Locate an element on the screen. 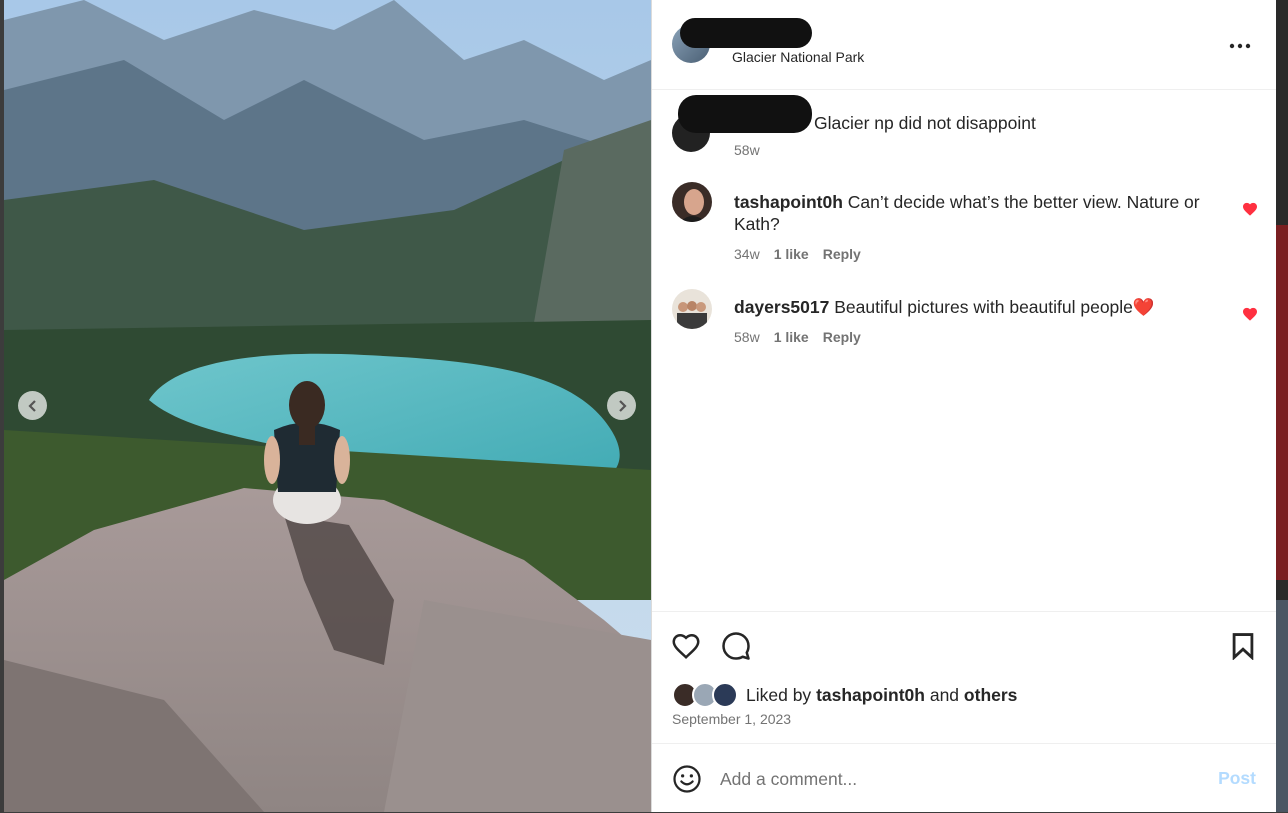 This screenshot has height=813, width=1288. comment-username: dayers5017 is located at coordinates (781, 307).